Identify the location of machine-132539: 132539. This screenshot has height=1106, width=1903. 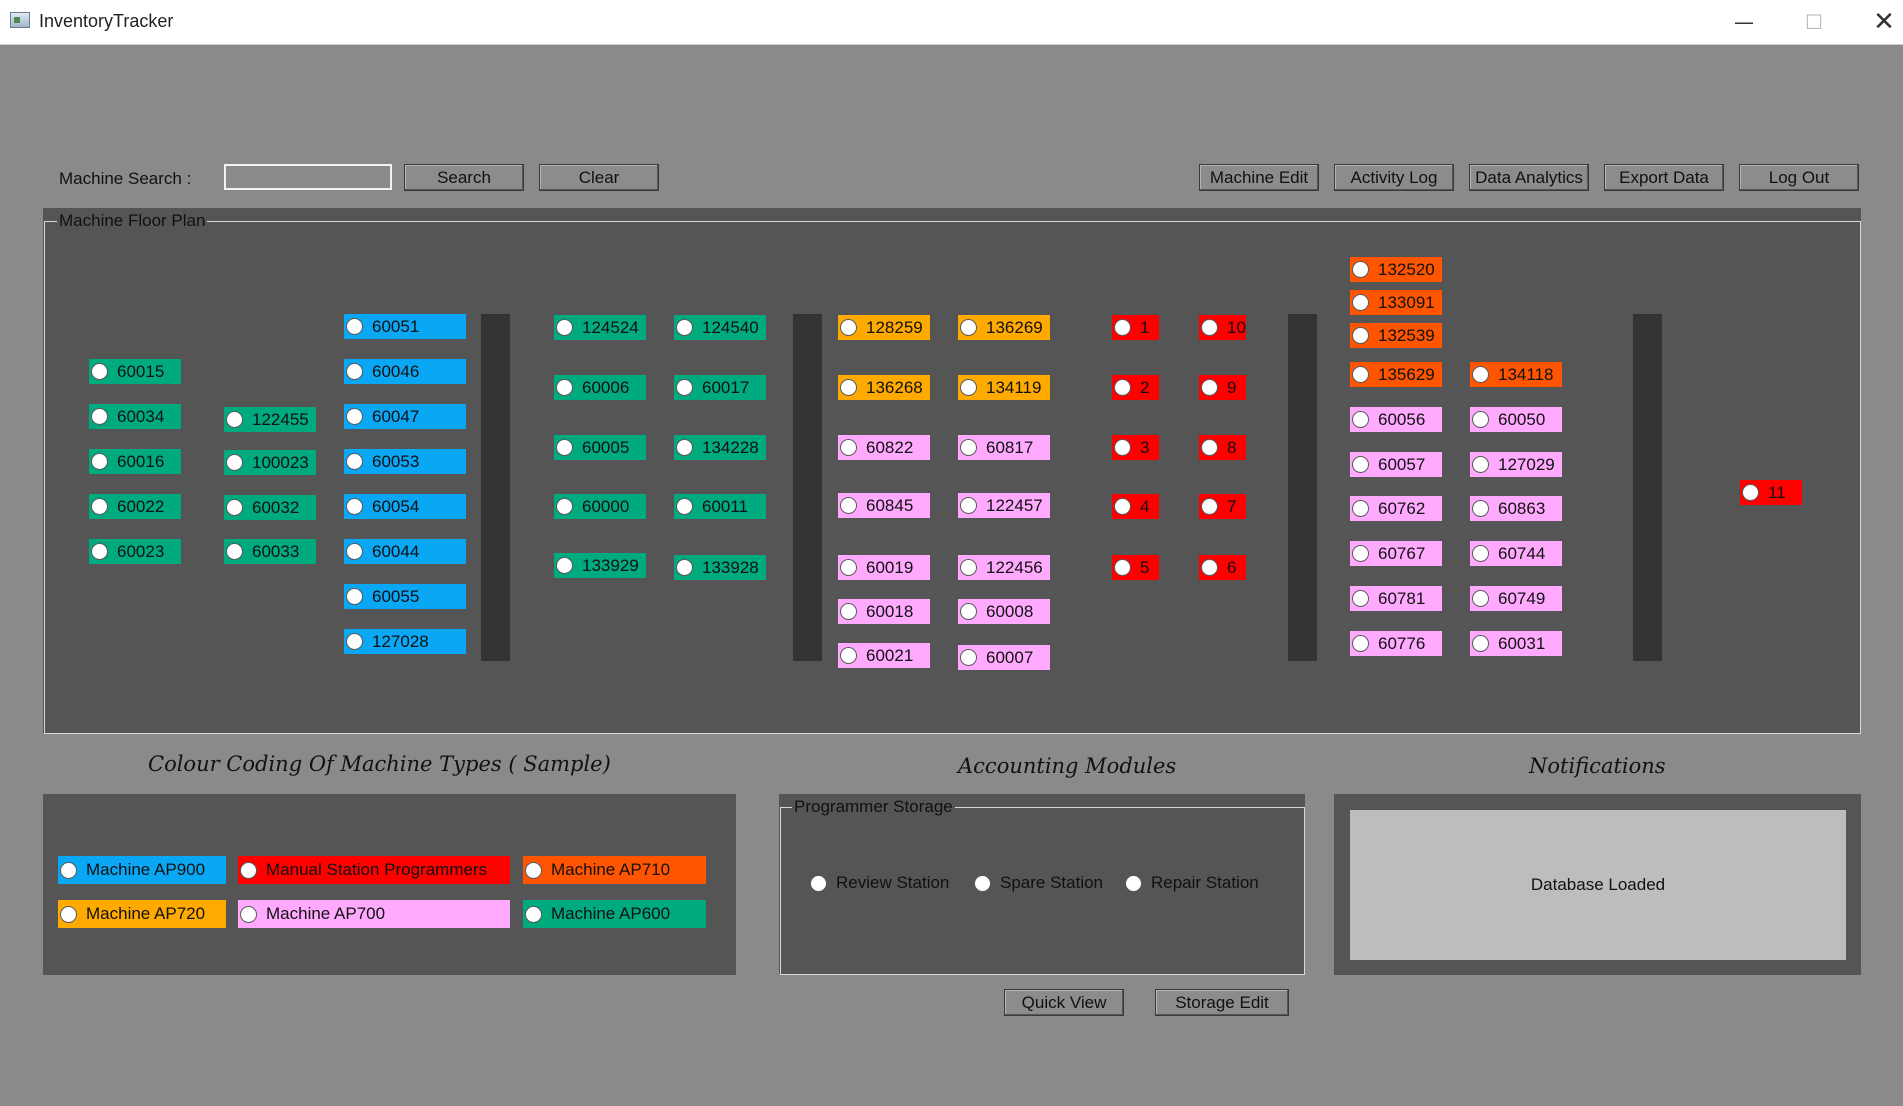
(1396, 335).